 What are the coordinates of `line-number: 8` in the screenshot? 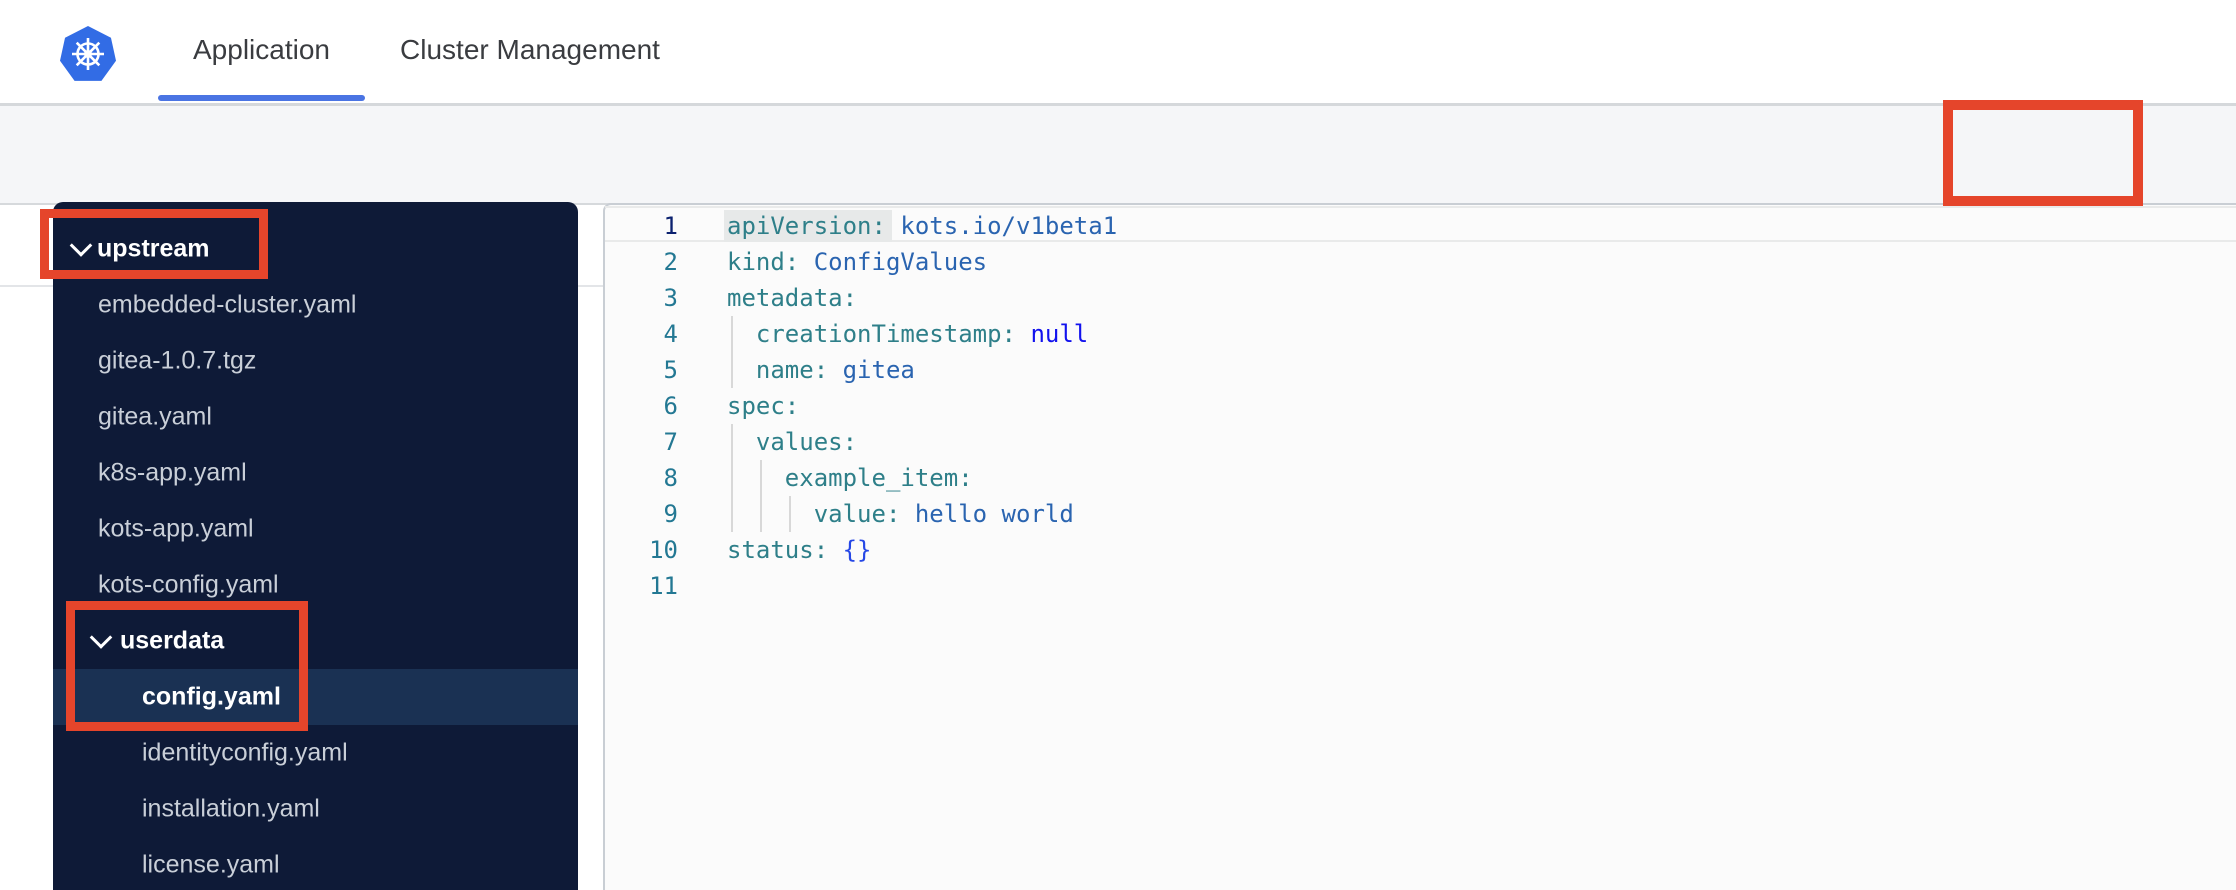 It's located at (670, 478).